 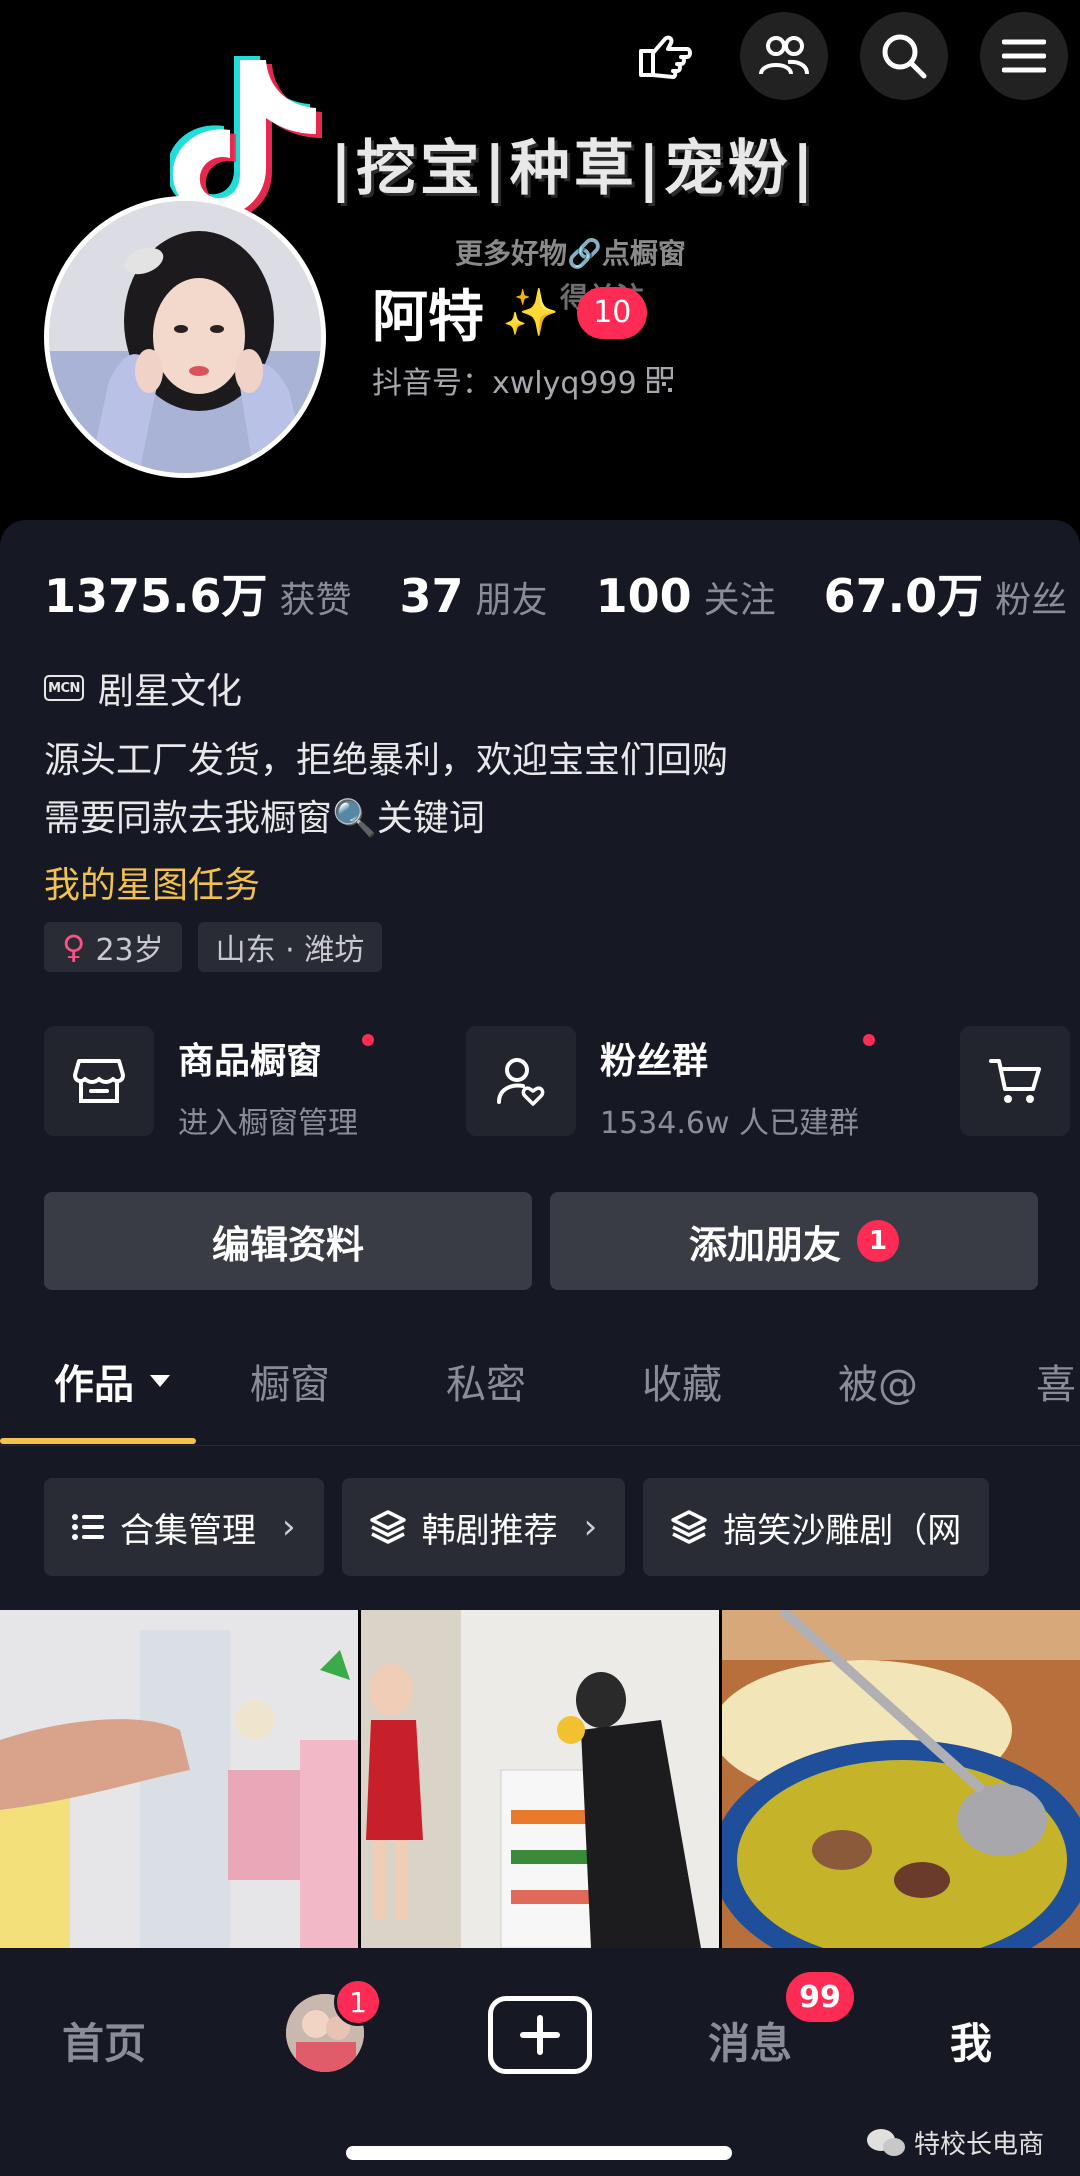 I want to click on shop-window-sub: 进入橱窗管理, so click(x=268, y=1123).